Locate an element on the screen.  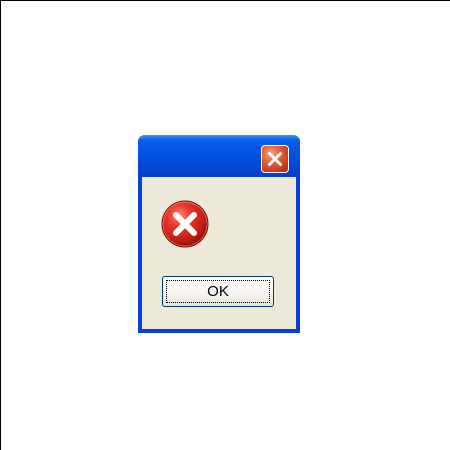
dialog-body: OK is located at coordinates (219, 253).